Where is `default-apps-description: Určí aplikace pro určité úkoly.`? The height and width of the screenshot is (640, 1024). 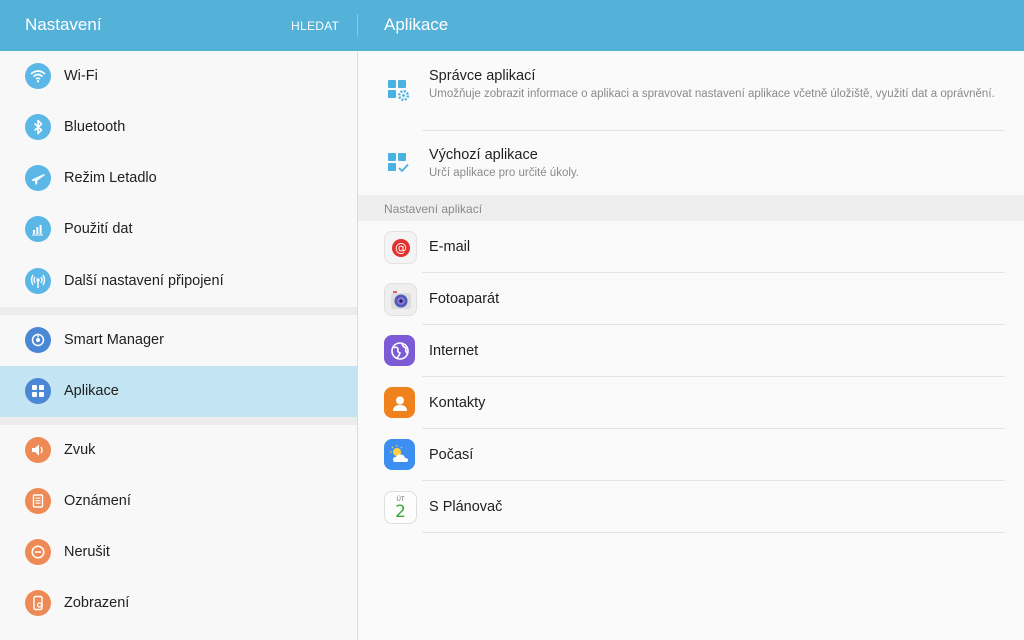
default-apps-description: Určí aplikace pro určité úkoly. is located at coordinates (504, 173).